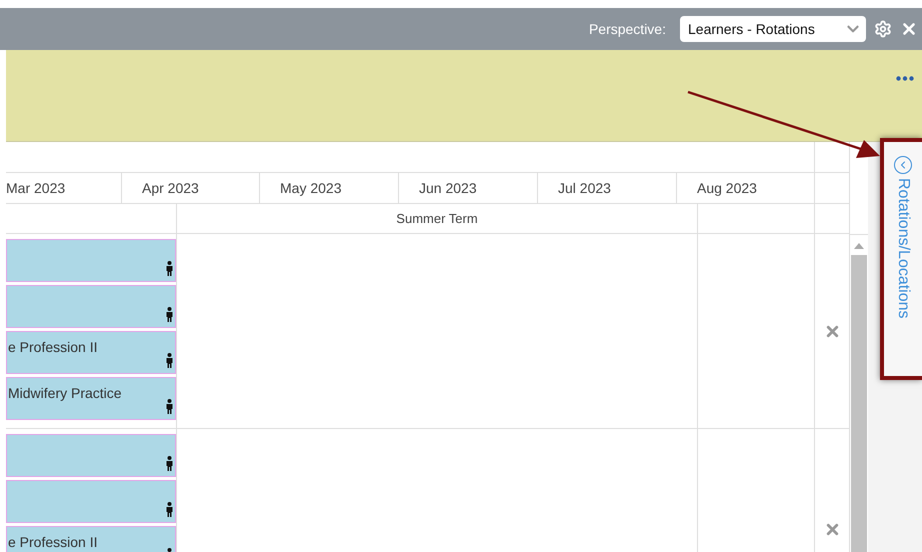 Image resolution: width=922 pixels, height=552 pixels. Describe the element at coordinates (311, 188) in the screenshot. I see `month-label: May 2023` at that location.